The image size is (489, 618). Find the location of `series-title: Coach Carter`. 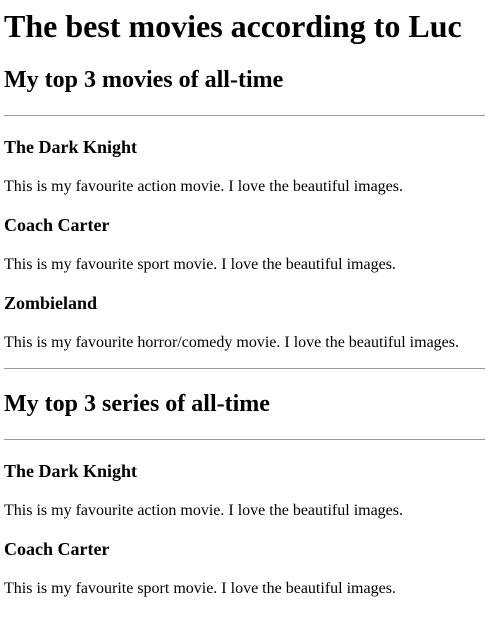

series-title: Coach Carter is located at coordinates (57, 549).